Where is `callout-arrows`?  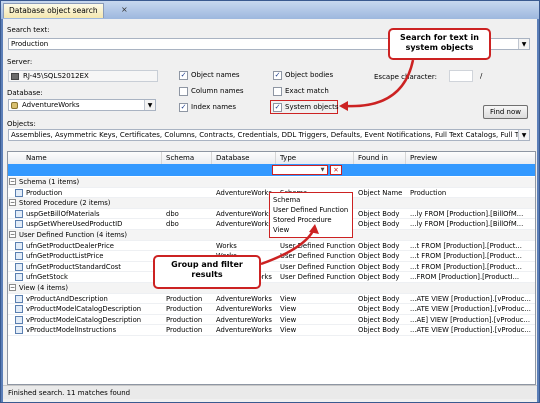 callout-arrows is located at coordinates (337, 162).